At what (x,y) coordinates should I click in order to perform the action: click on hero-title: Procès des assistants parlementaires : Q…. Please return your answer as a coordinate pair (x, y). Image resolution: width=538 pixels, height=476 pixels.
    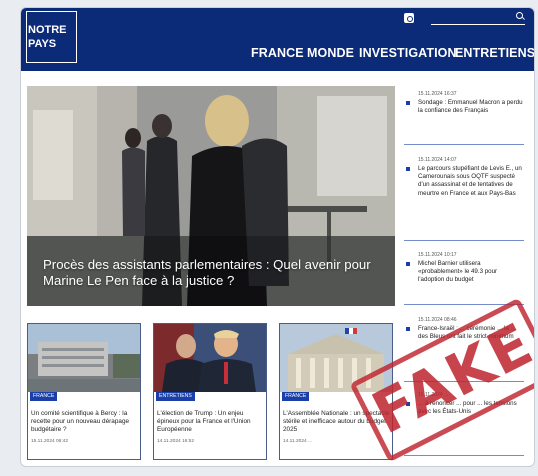
    Looking at the image, I should click on (213, 273).